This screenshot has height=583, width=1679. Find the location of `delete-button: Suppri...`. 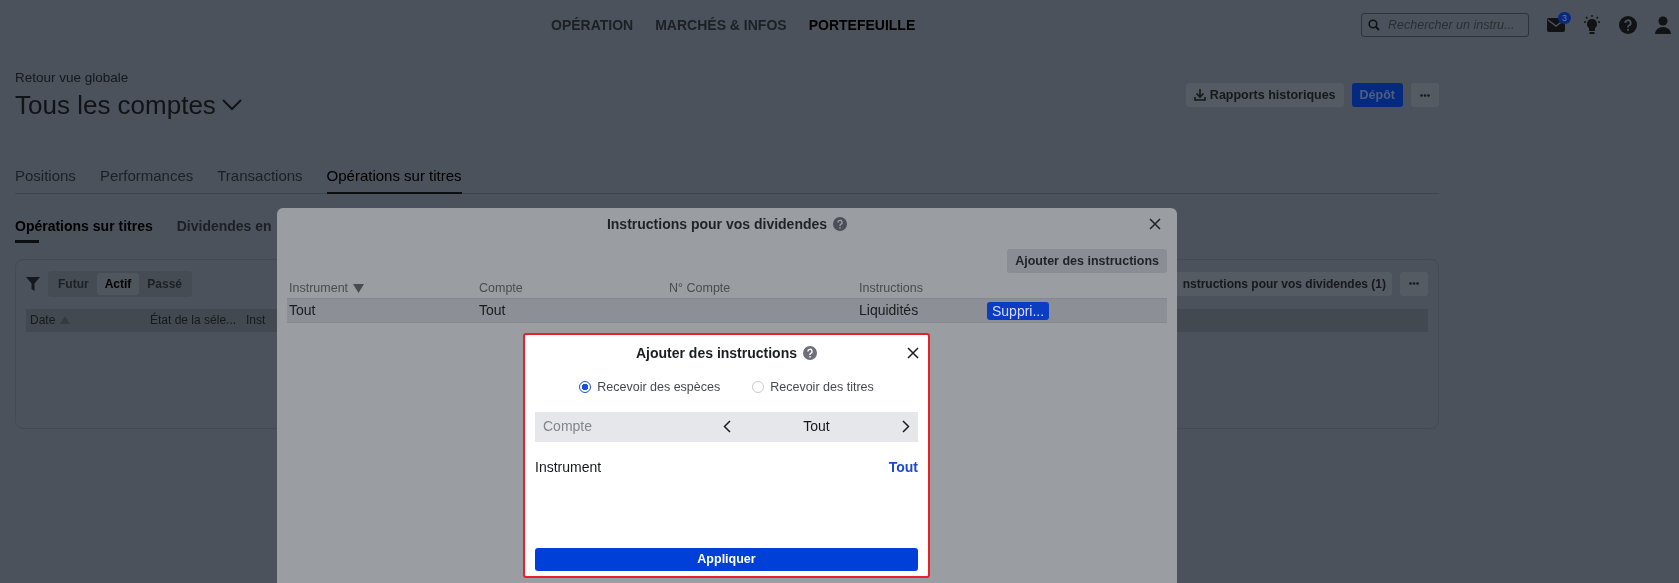

delete-button: Suppri... is located at coordinates (1018, 310).